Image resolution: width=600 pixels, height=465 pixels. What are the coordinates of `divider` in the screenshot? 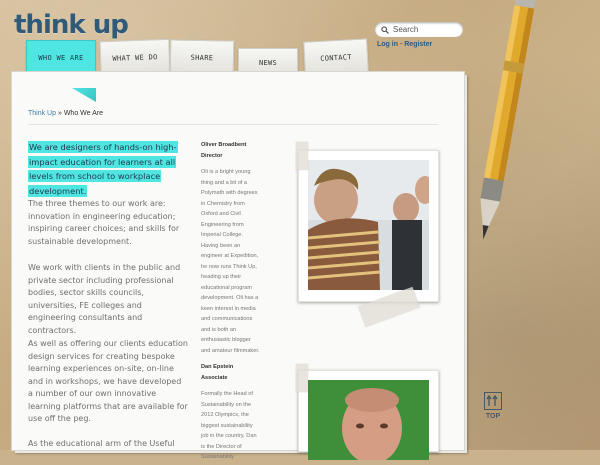 It's located at (233, 124).